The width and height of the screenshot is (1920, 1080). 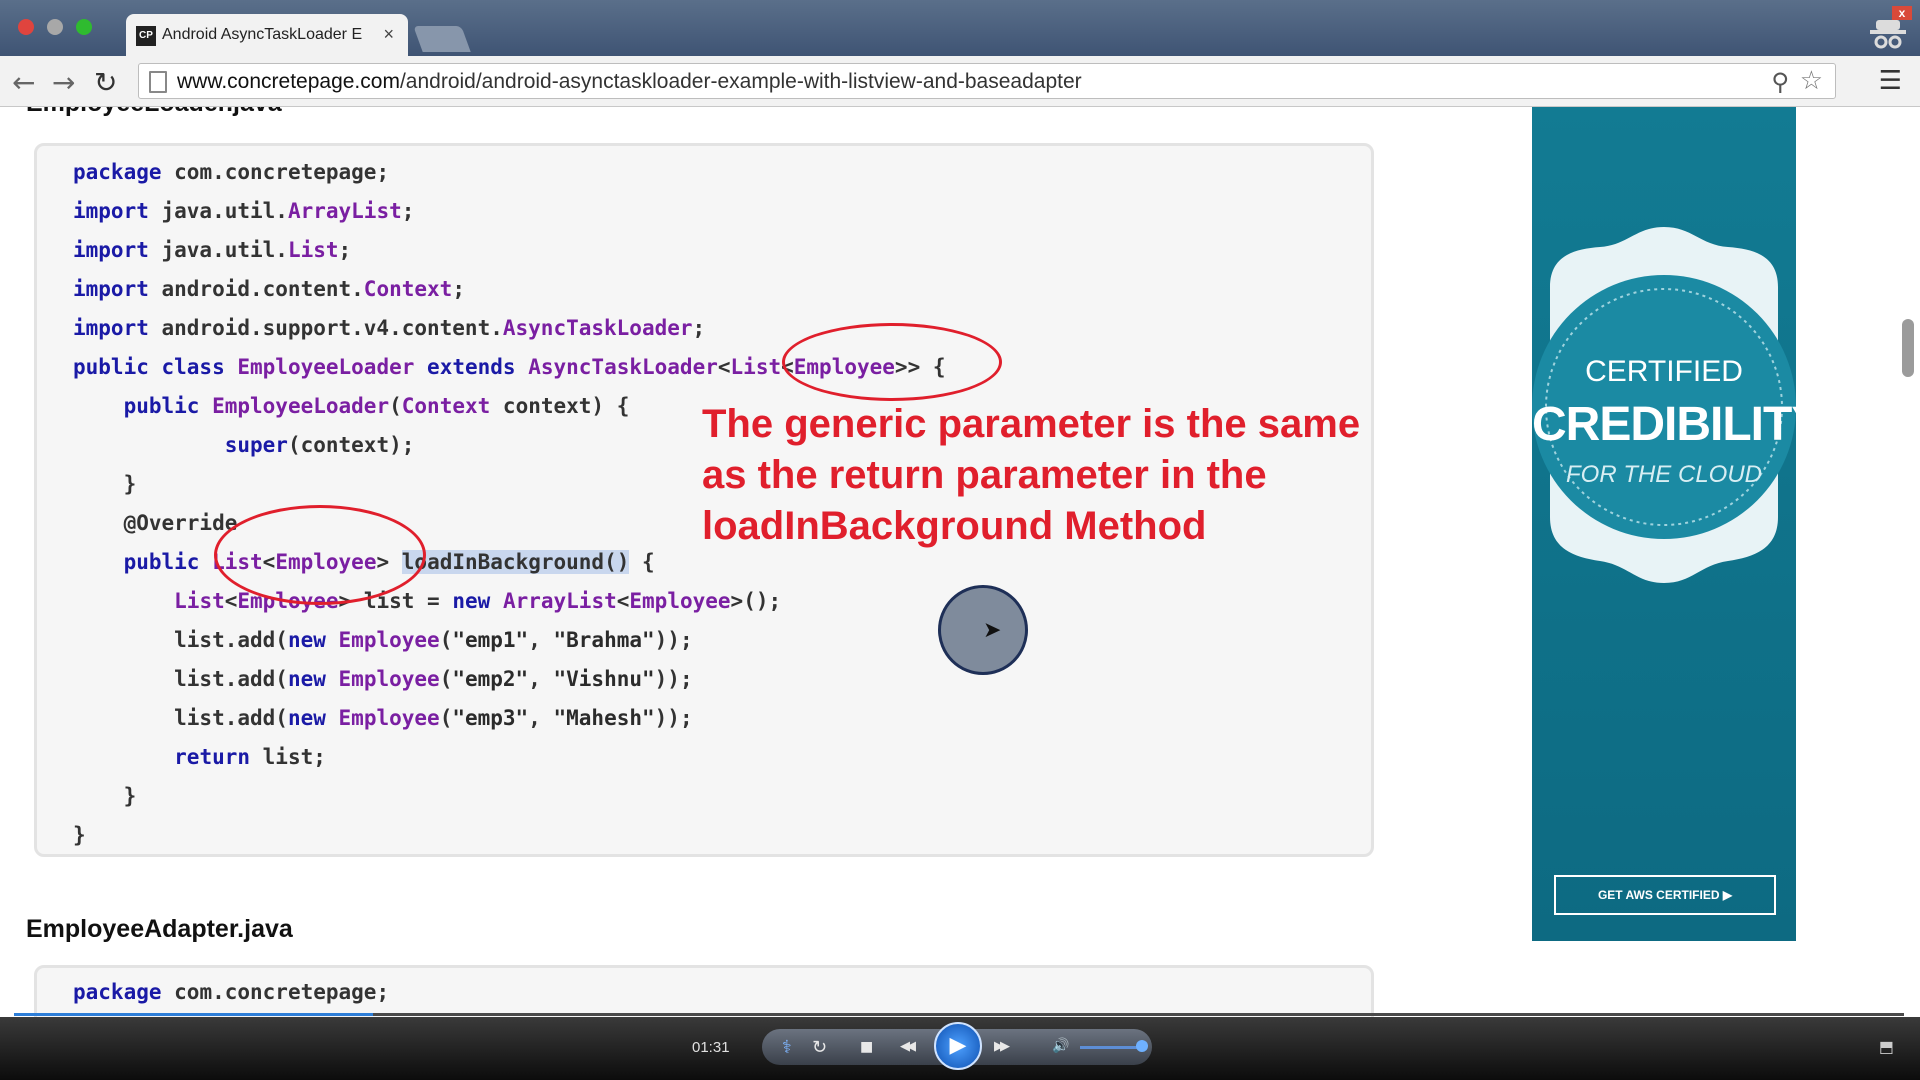 I want to click on fast-forward-icon: ▶▶, so click(x=1002, y=1046).